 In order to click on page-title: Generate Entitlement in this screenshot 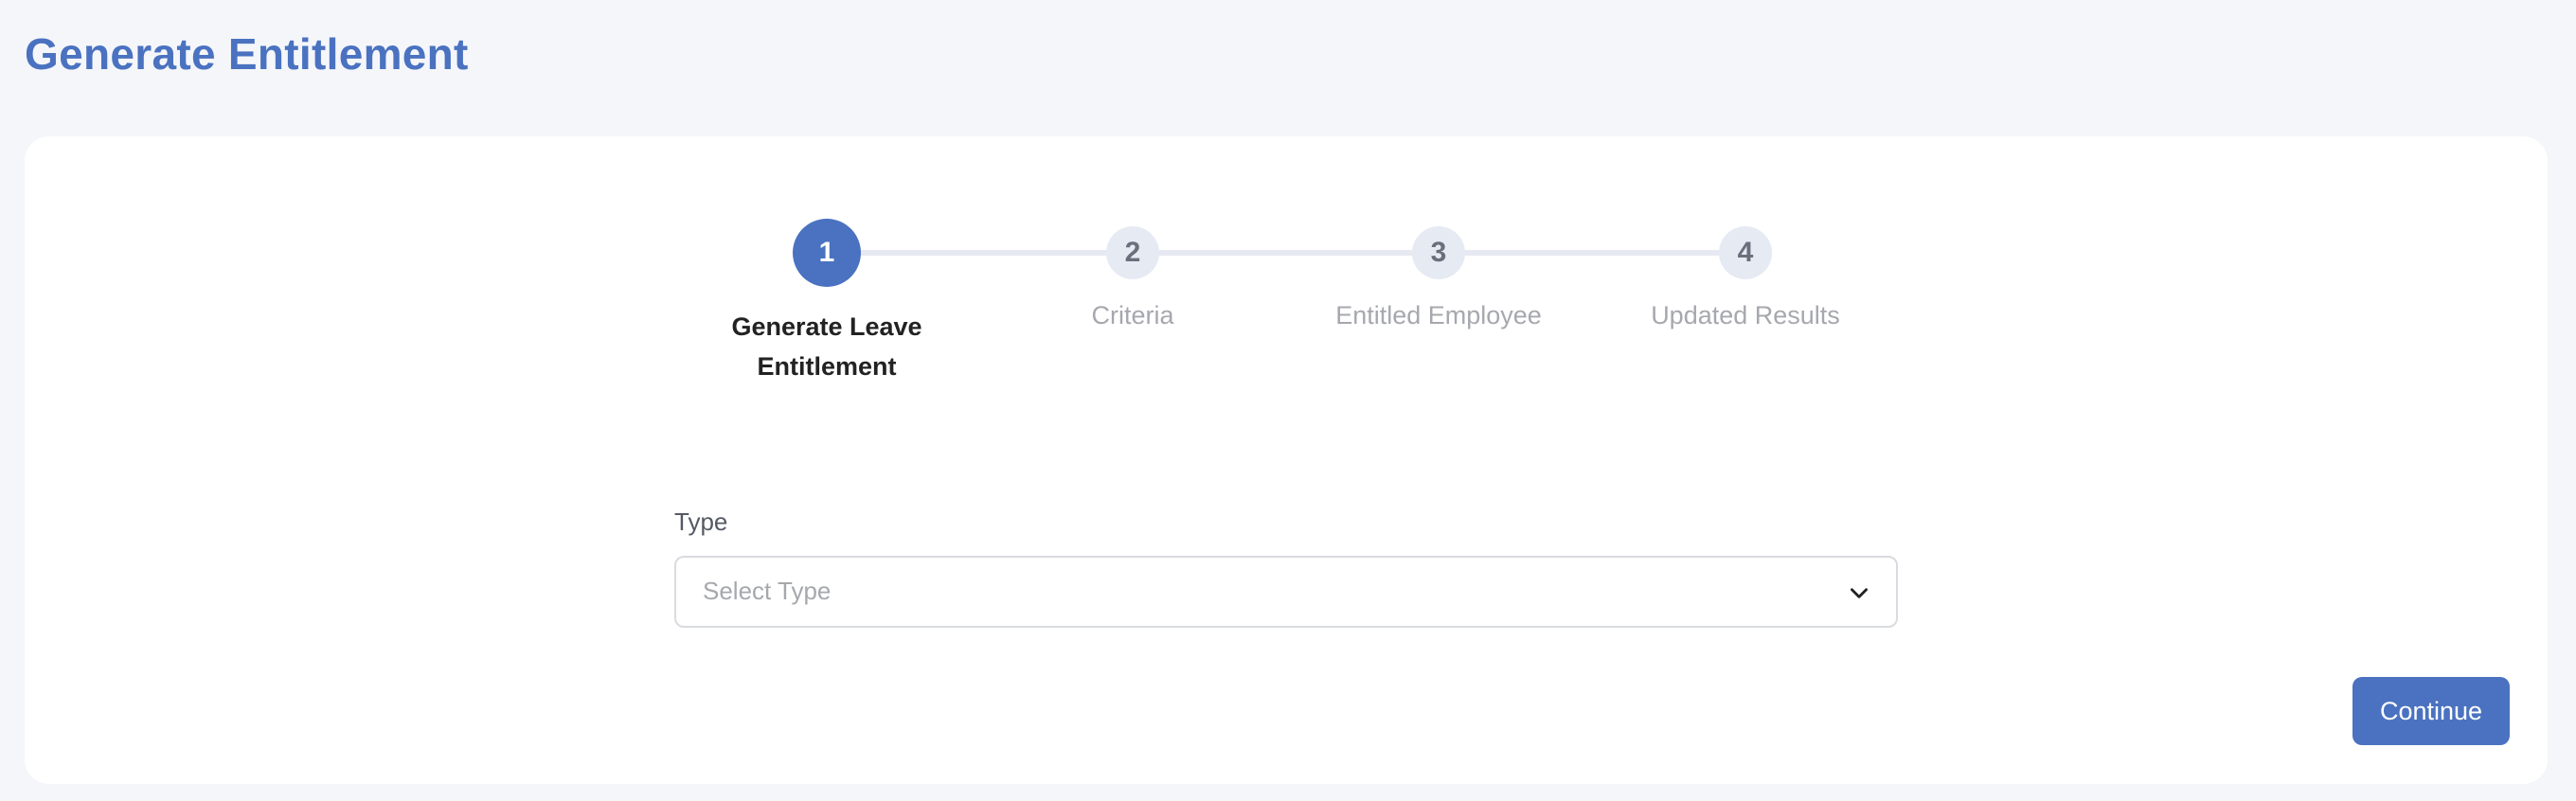, I will do `click(247, 54)`.